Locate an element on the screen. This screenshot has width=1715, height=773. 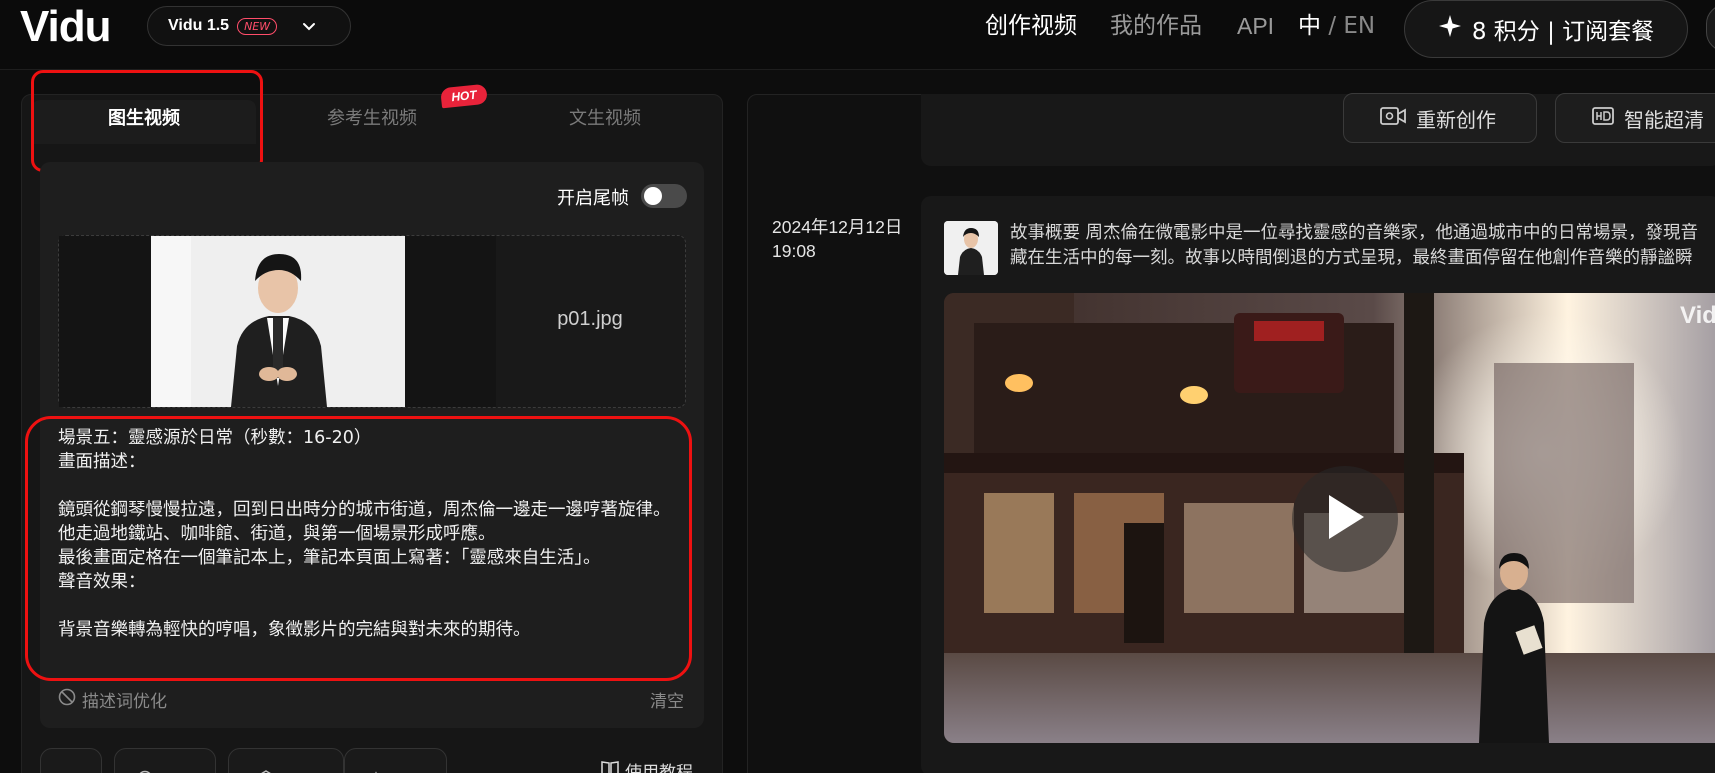
prompt-optimize-toggle: 描述词优化 is located at coordinates (112, 699).